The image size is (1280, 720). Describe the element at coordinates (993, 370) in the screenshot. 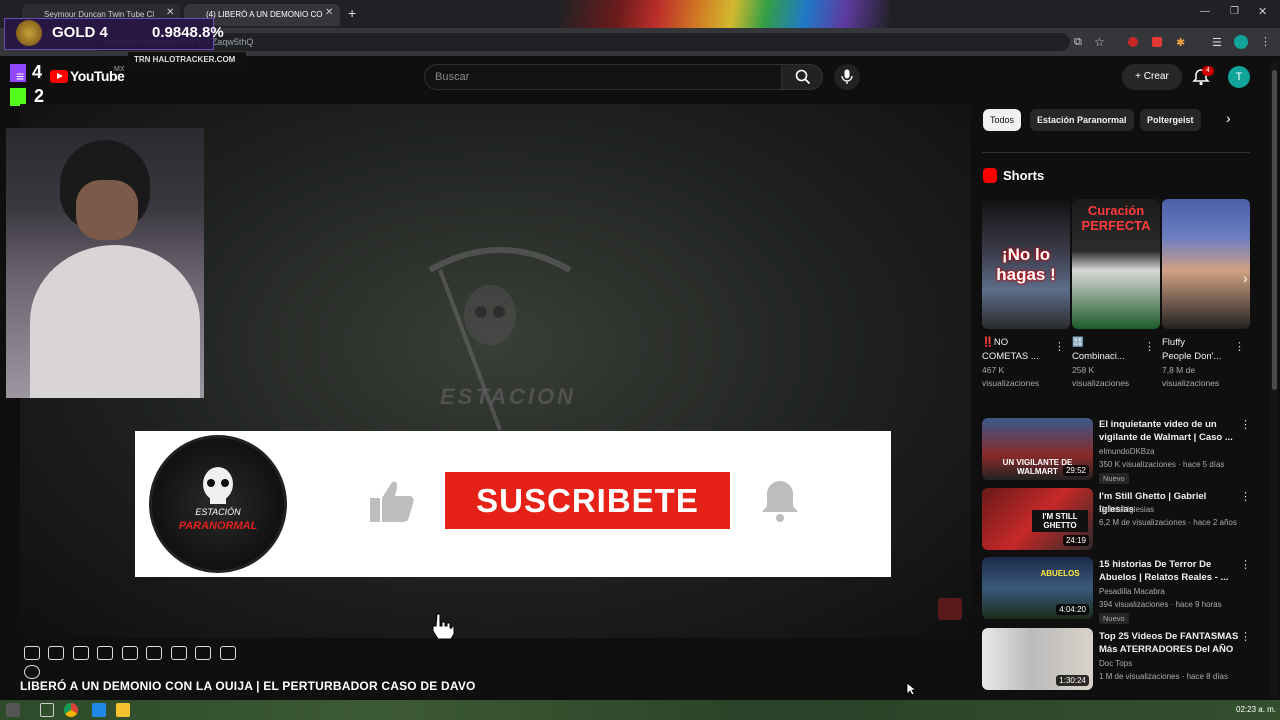

I see `short-views-line1: 467 K` at that location.